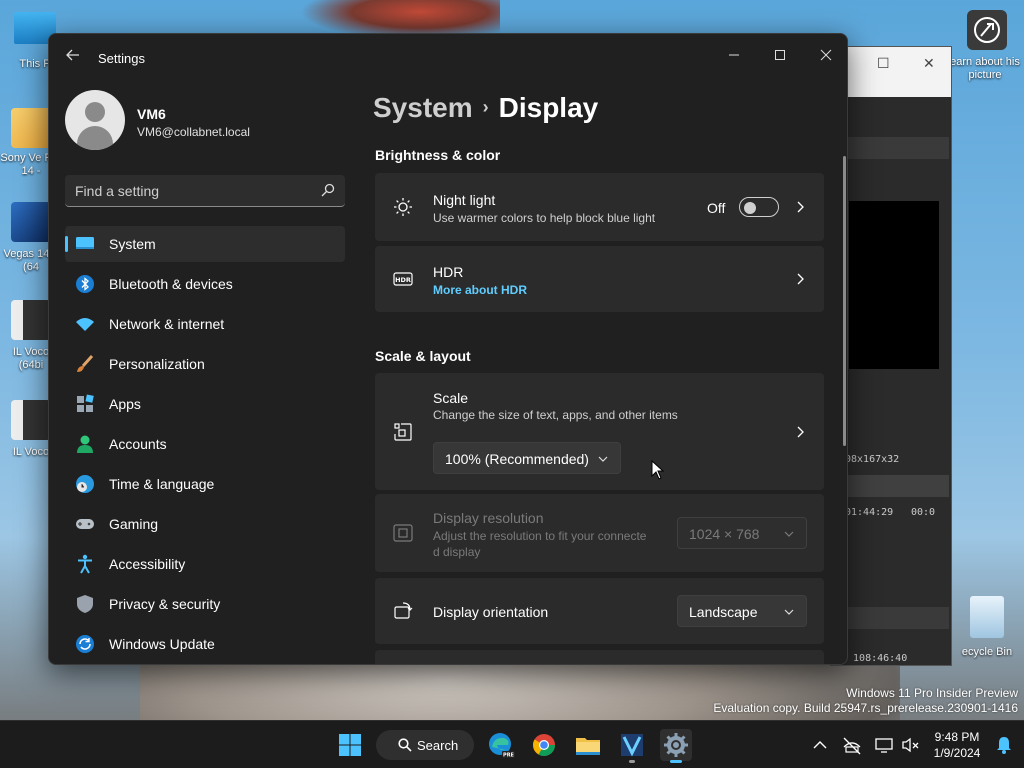  Describe the element at coordinates (403, 279) in the screenshot. I see `hdr-icon: HDR` at that location.